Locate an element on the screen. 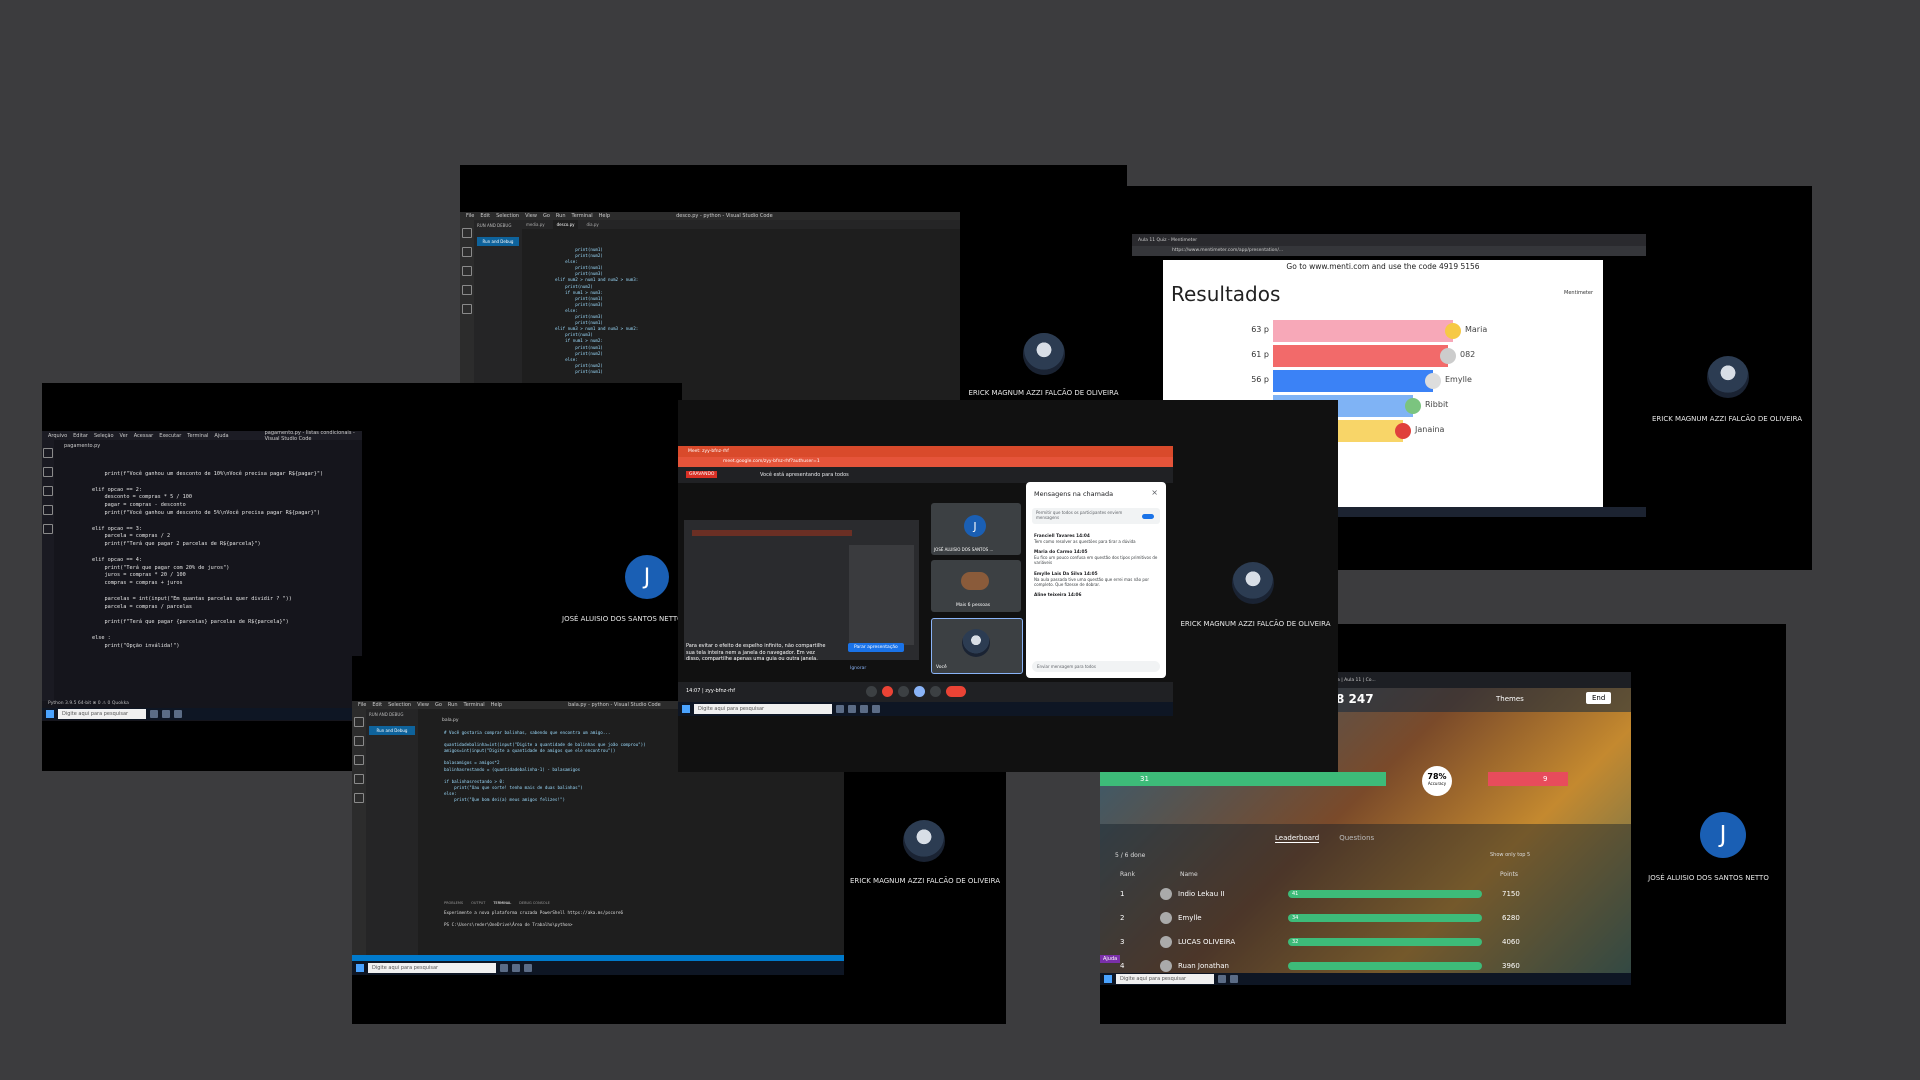  chat-input: Enviar mensagem para todos is located at coordinates (1096, 666).